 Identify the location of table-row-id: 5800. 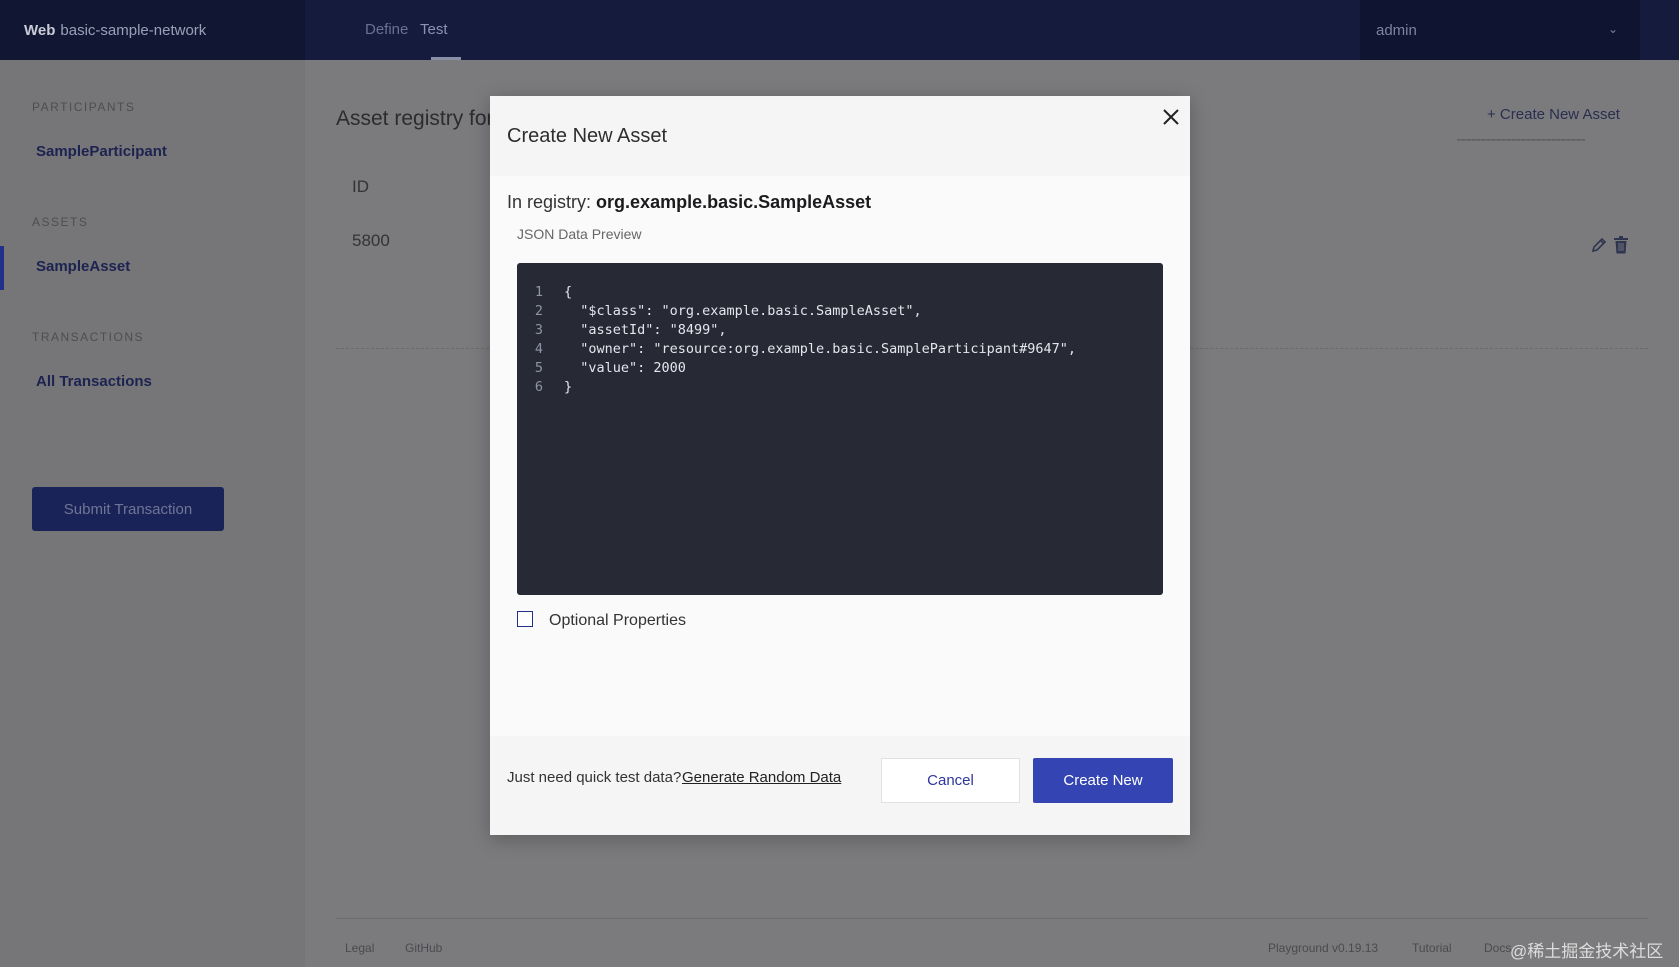
(371, 240).